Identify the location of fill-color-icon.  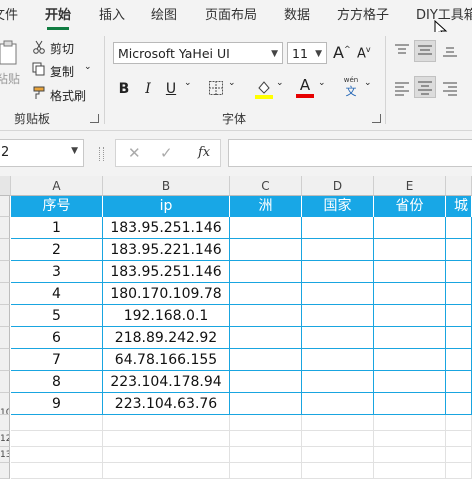
(264, 89).